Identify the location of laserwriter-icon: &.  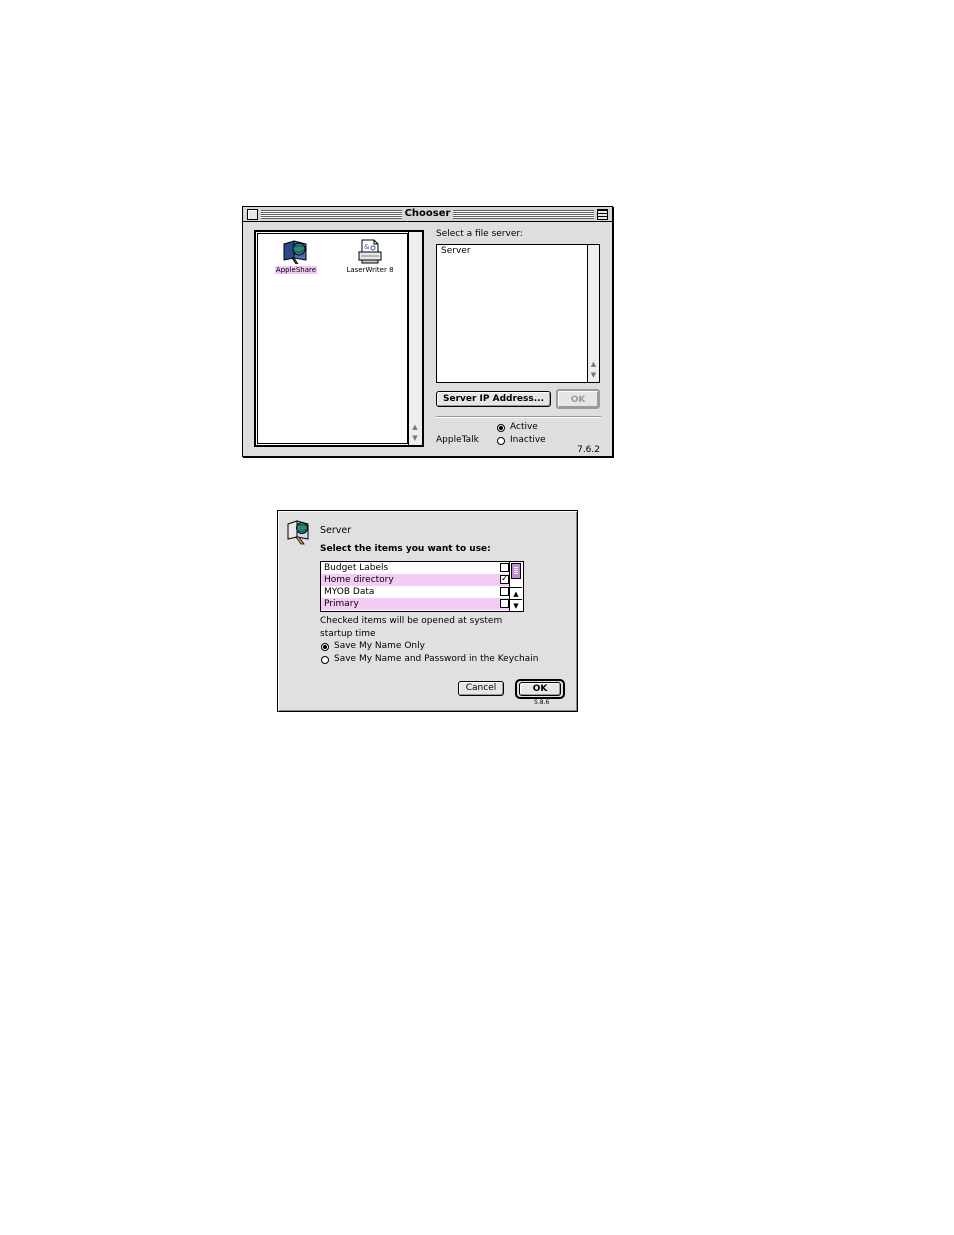
(370, 251).